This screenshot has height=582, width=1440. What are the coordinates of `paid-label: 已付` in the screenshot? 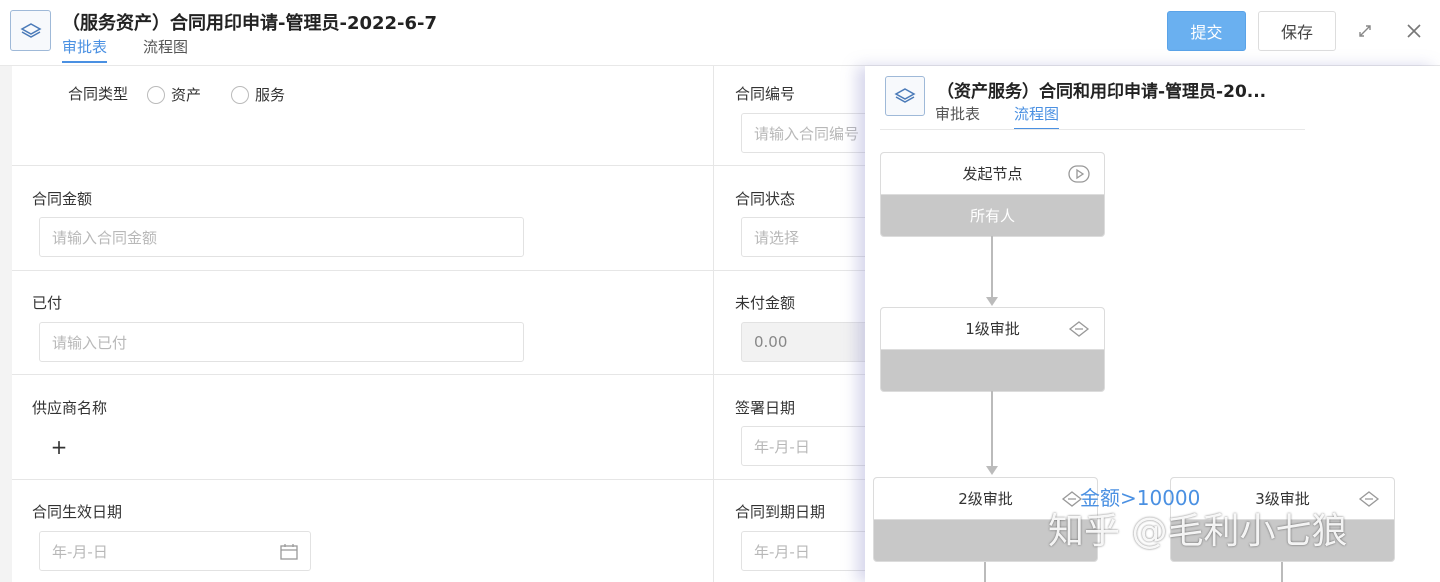 It's located at (47, 303).